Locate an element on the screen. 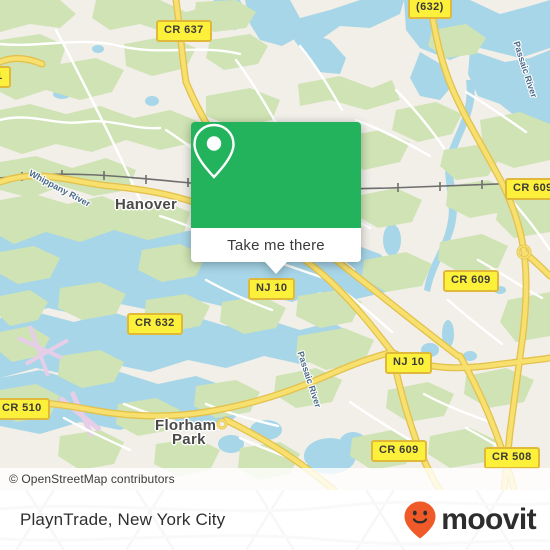  highway-shield-cr508: CR 508 is located at coordinates (512, 458).